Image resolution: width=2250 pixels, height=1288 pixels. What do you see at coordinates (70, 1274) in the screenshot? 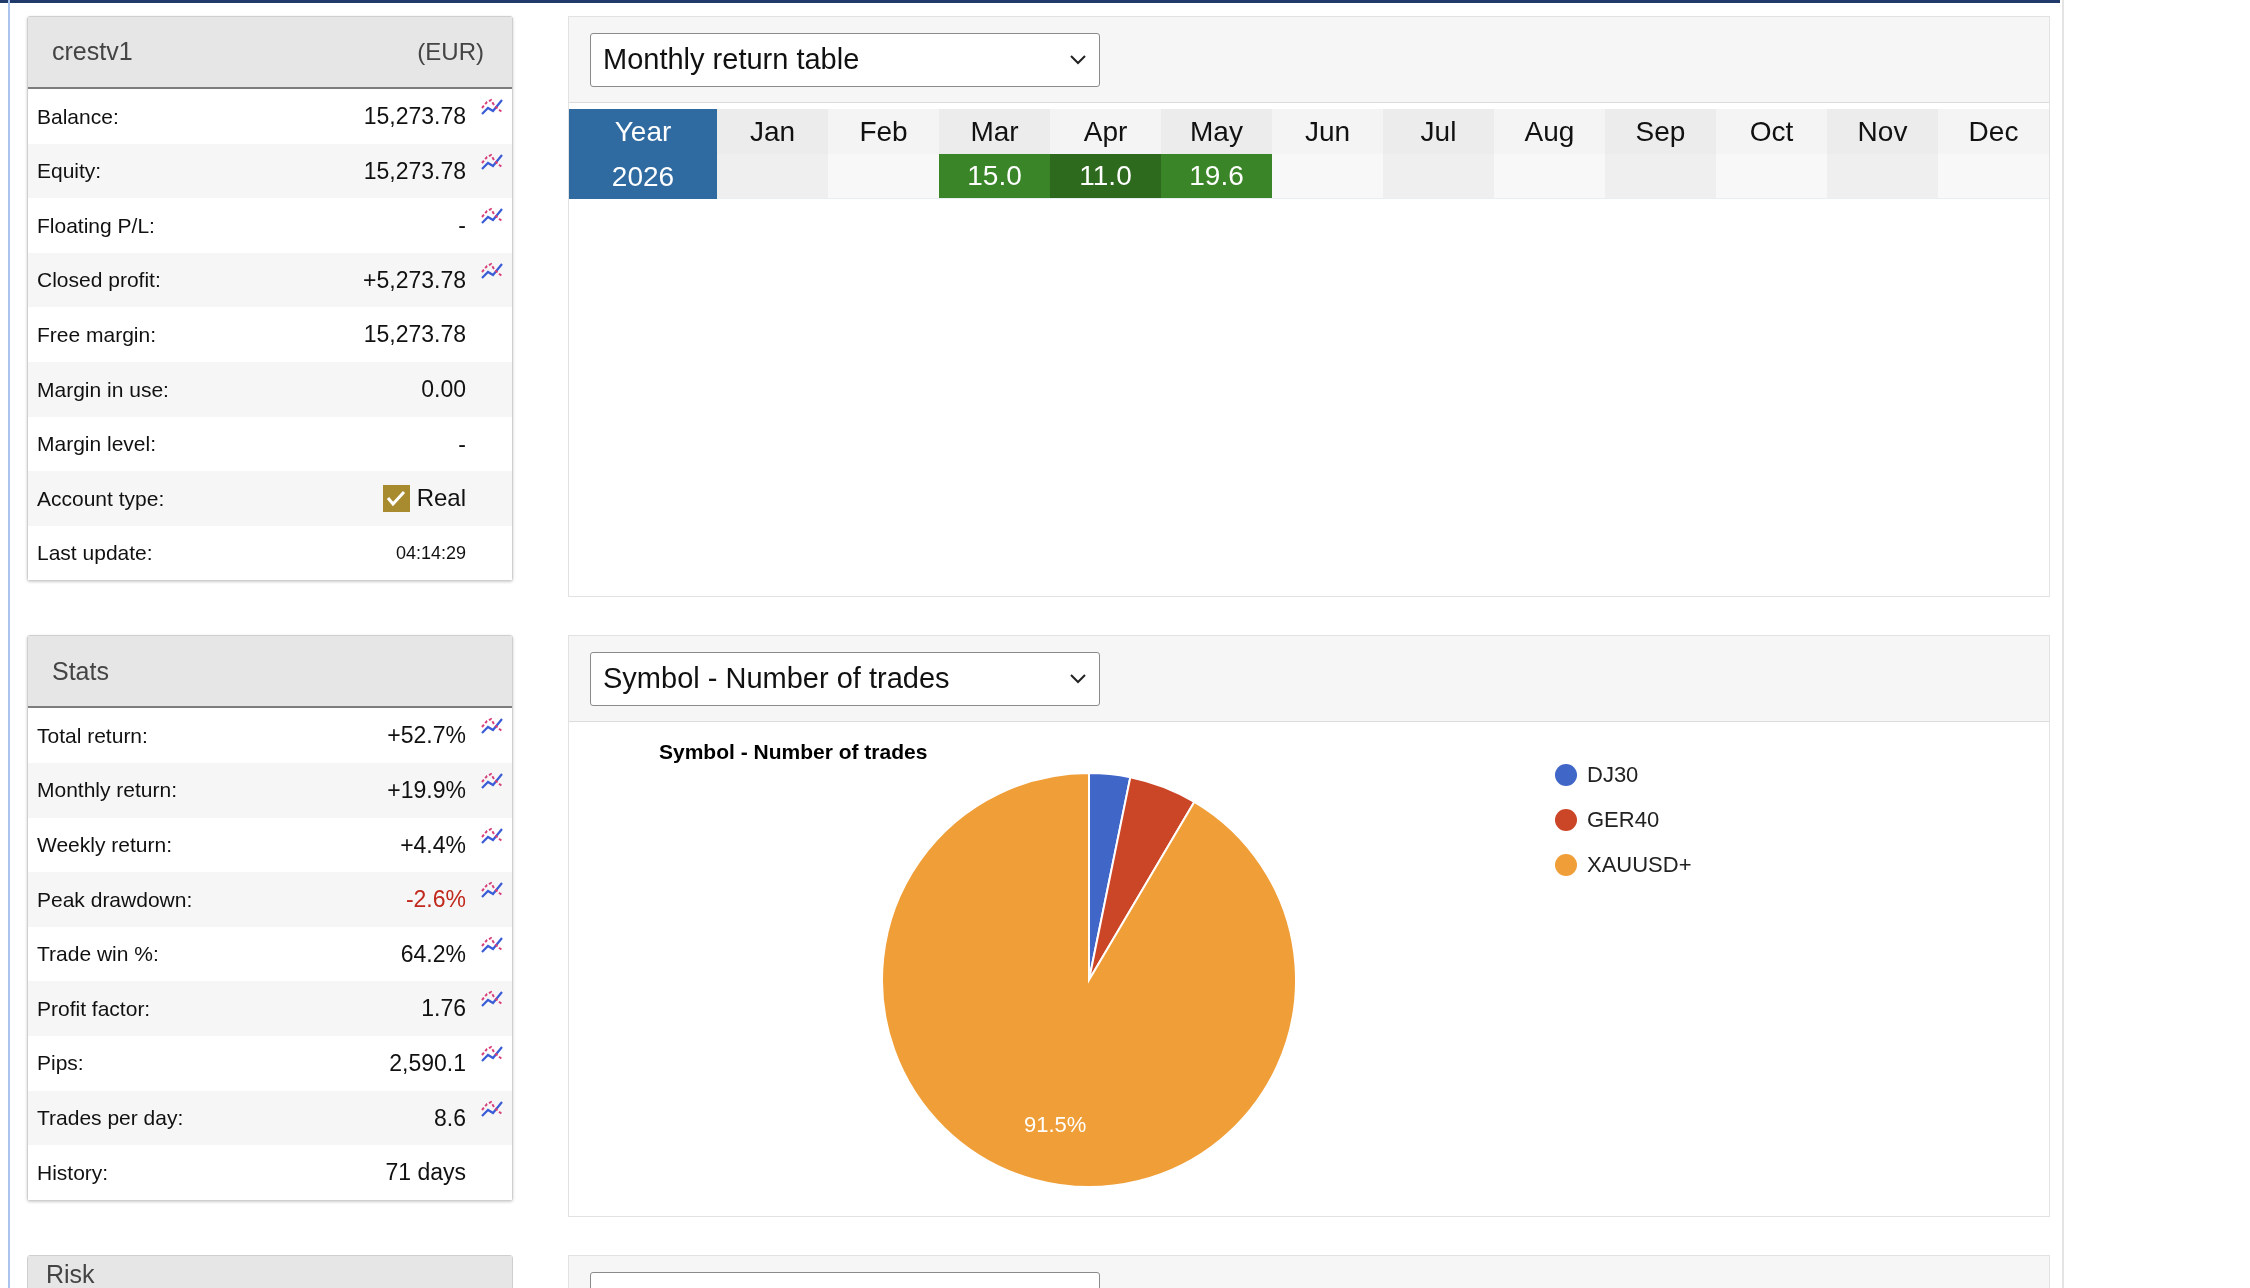
I see `panel-title: Risk` at bounding box center [70, 1274].